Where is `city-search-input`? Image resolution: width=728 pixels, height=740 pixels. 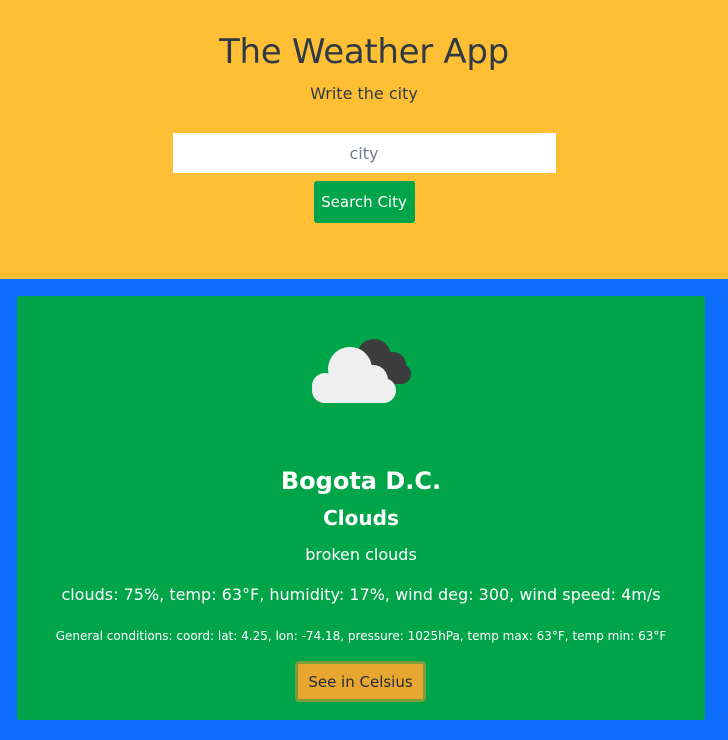 city-search-input is located at coordinates (364, 153).